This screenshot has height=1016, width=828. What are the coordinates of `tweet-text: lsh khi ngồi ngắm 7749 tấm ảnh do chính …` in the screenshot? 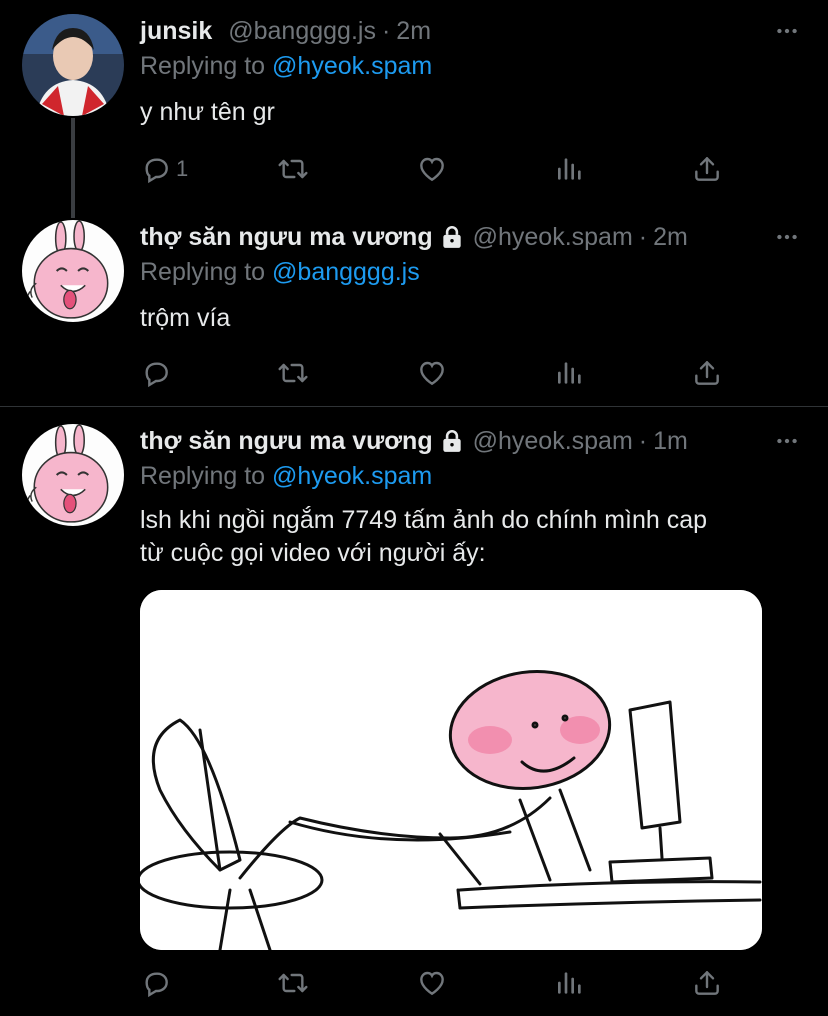 It's located at (465, 537).